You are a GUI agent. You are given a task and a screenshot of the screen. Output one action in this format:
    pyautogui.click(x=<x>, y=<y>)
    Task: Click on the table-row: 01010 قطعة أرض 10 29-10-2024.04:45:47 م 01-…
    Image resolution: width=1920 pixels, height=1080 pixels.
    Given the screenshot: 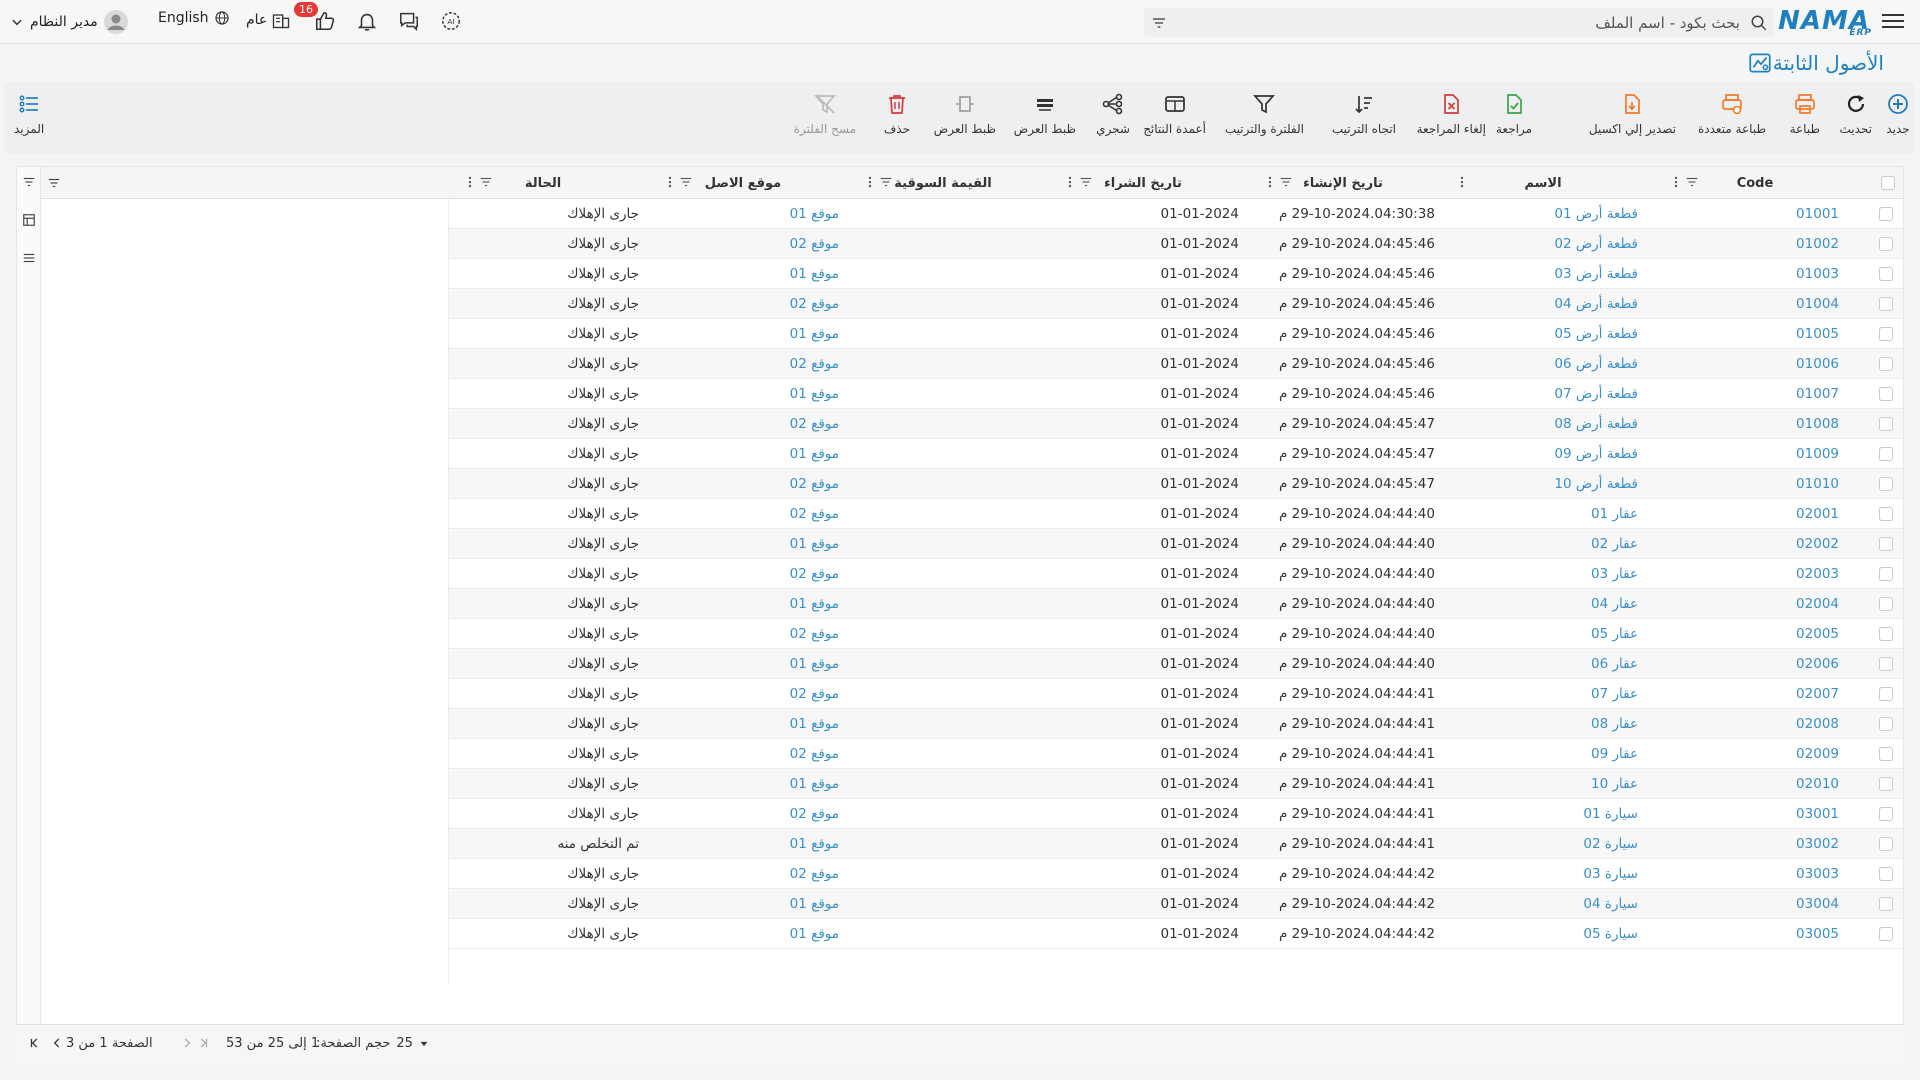 What is the action you would take?
    pyautogui.click(x=1176, y=484)
    